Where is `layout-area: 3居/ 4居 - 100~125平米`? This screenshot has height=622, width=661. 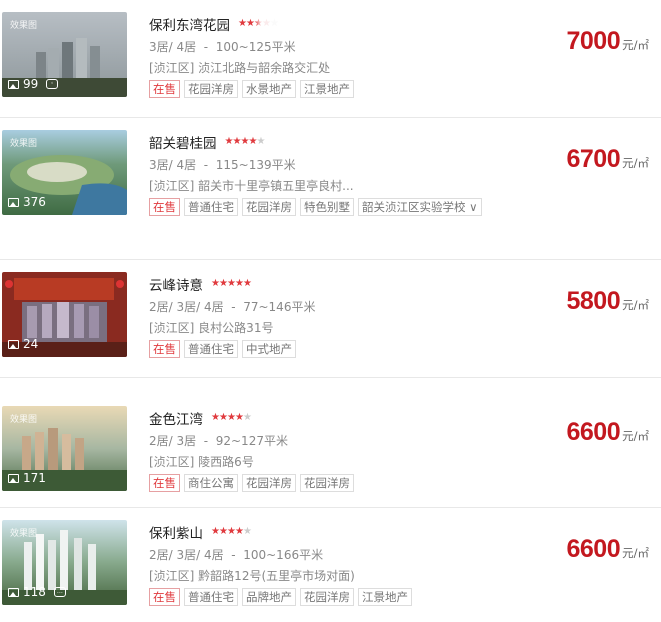
layout-area: 3居/ 4居 - 100~125平米 is located at coordinates (222, 47).